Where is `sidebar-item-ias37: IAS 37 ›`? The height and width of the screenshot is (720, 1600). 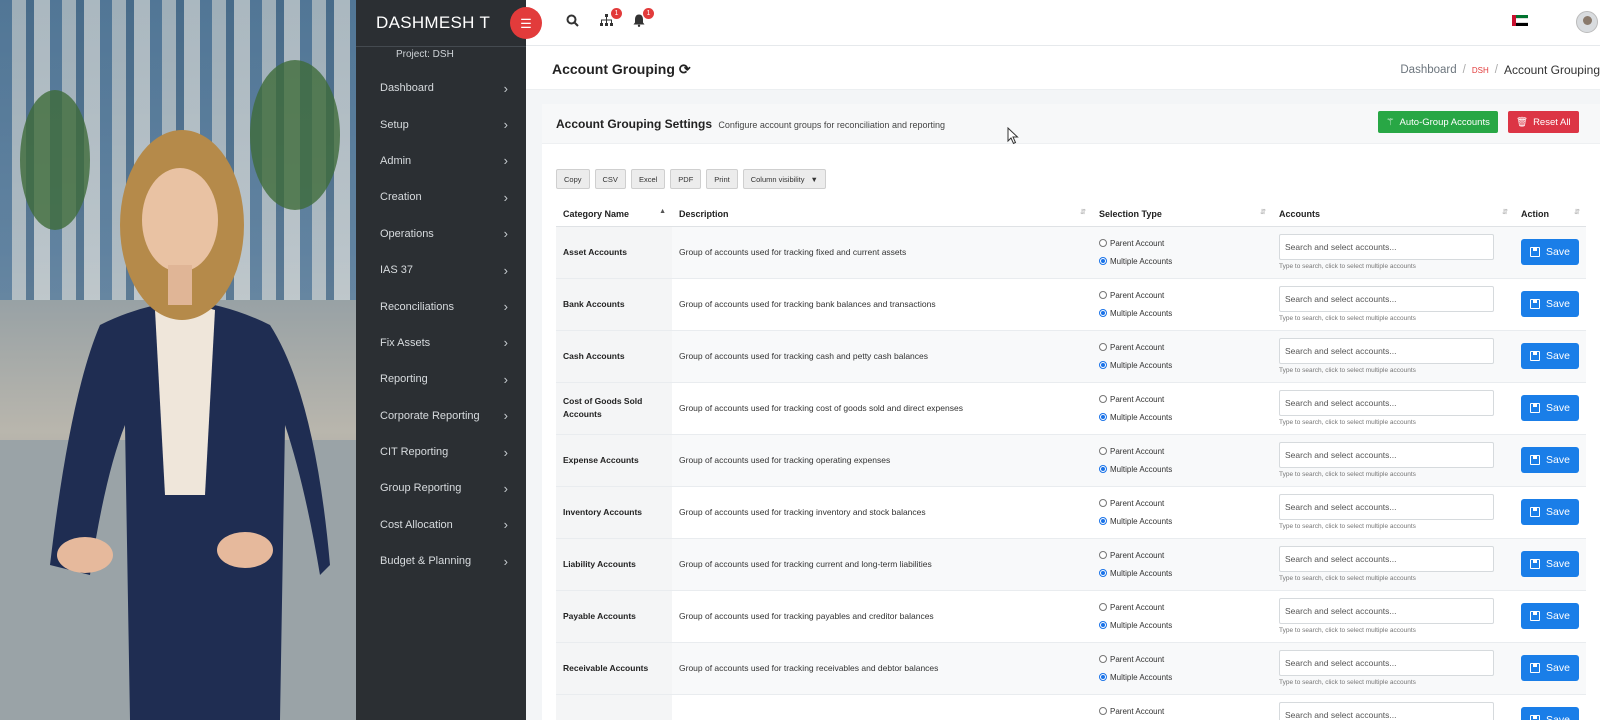
sidebar-item-ias37: IAS 37 › is located at coordinates (441, 270).